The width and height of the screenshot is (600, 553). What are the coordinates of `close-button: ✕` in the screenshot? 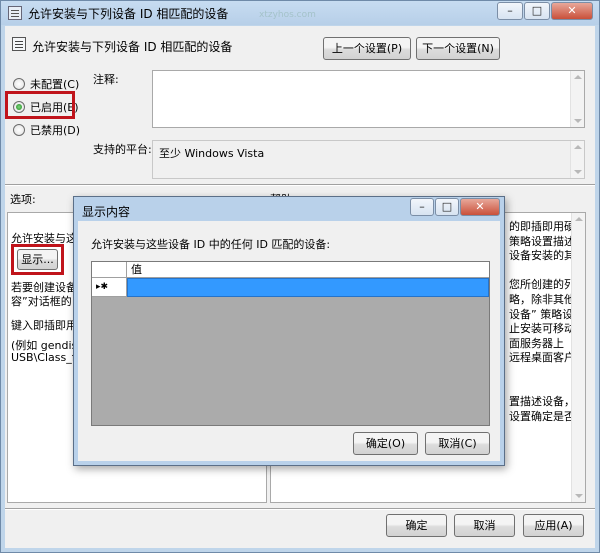 It's located at (572, 11).